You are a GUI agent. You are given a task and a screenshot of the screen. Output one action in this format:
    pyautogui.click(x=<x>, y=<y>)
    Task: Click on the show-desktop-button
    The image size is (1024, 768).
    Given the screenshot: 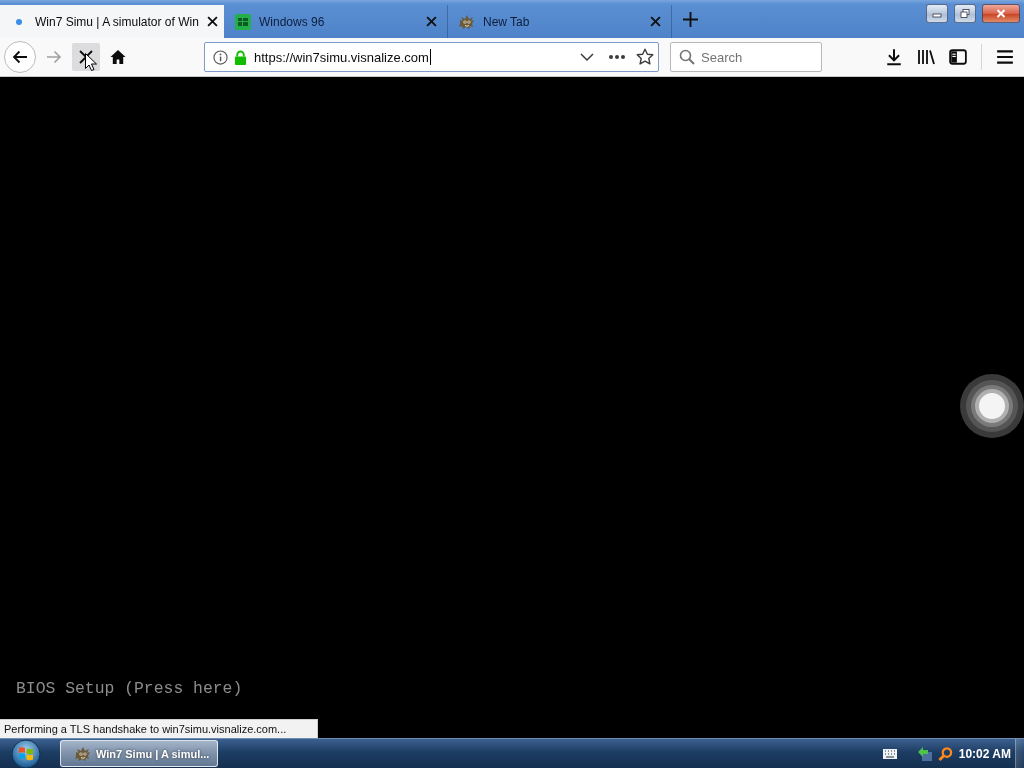 What is the action you would take?
    pyautogui.click(x=1019, y=753)
    